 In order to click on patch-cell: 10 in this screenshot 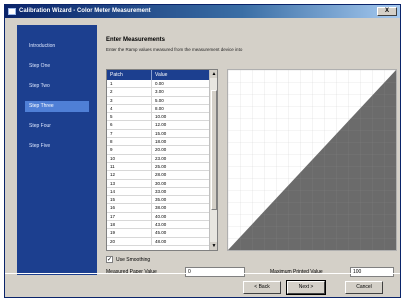, I will do `click(129, 158)`.